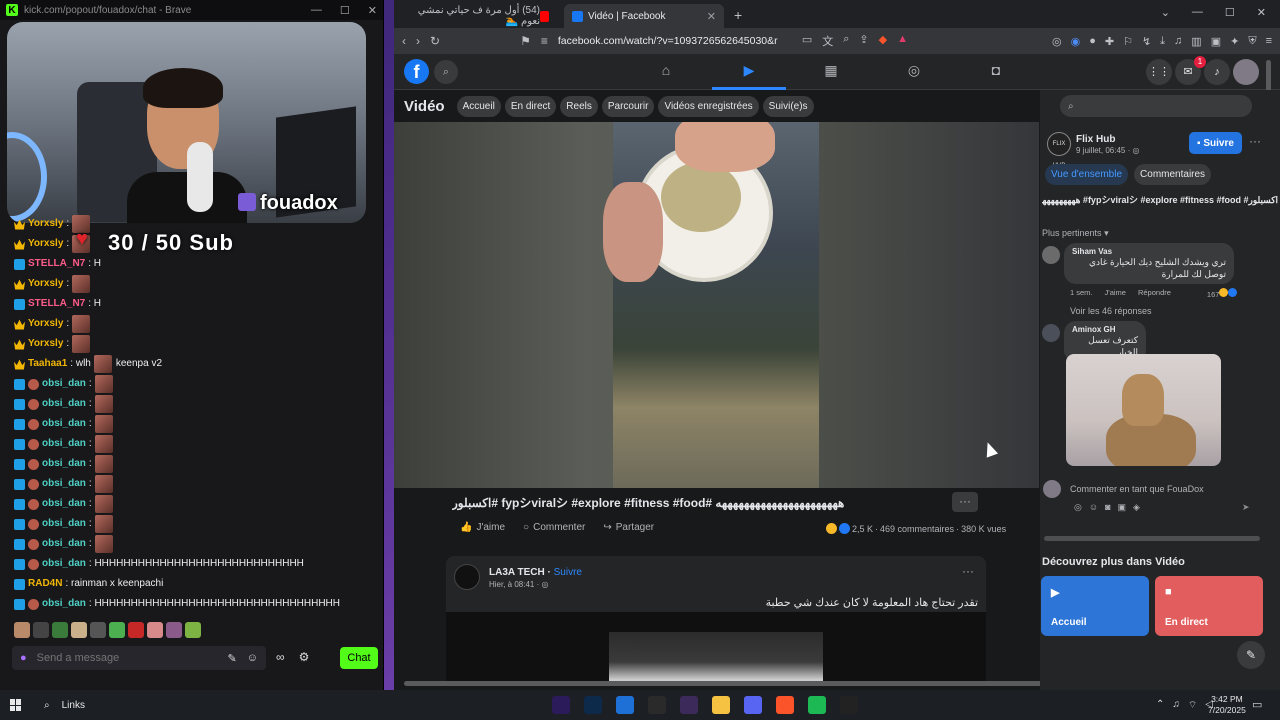 Image resolution: width=1280 pixels, height=720 pixels. Describe the element at coordinates (280, 657) in the screenshot. I see `rewards-icon: ∞` at that location.